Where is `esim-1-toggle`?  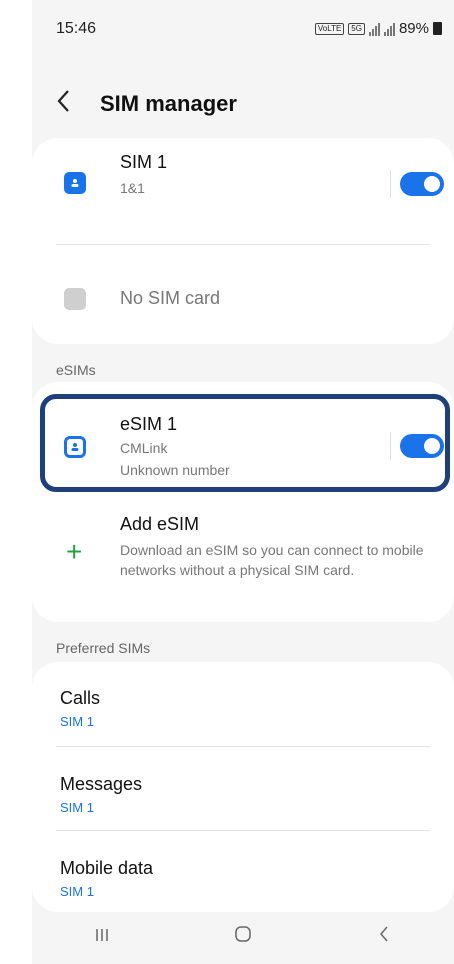
esim-1-toggle is located at coordinates (422, 446).